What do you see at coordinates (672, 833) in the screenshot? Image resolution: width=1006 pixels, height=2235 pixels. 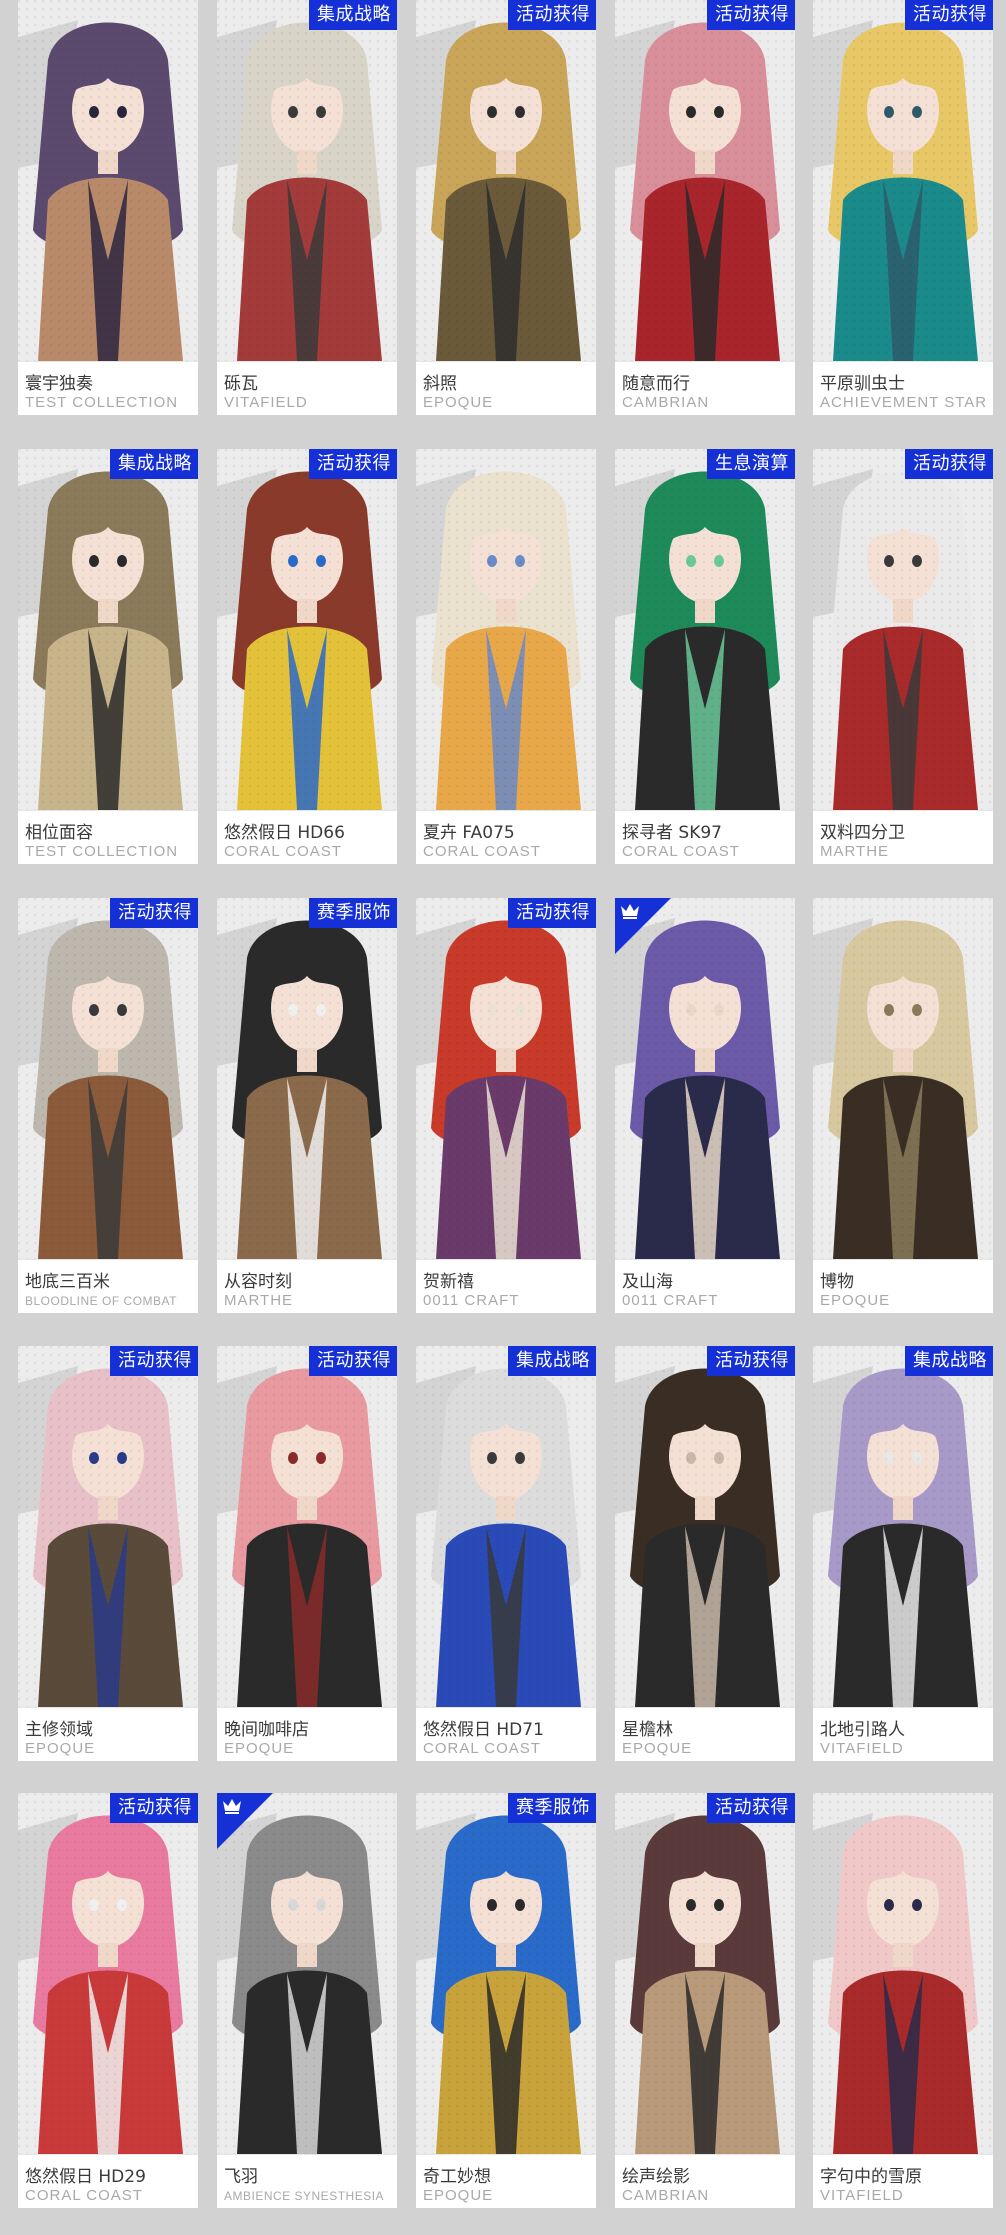 I see `skin-name: 探寻者 SK97` at bounding box center [672, 833].